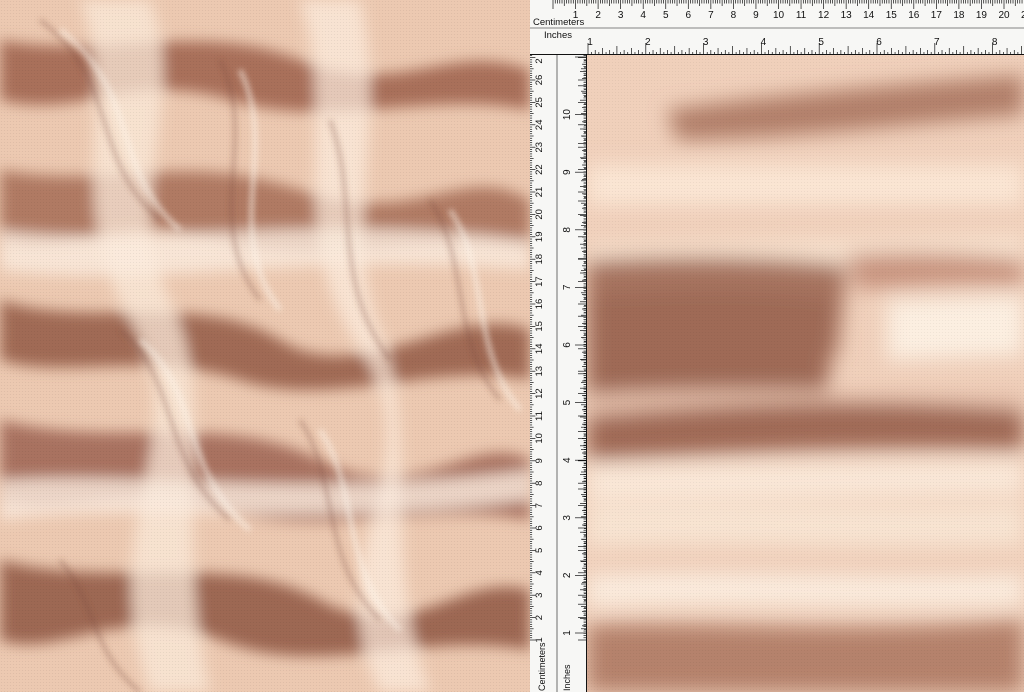 Image resolution: width=1024 pixels, height=692 pixels. Describe the element at coordinates (567, 460) in the screenshot. I see `ruler-inch-label-vertical: 4` at that location.